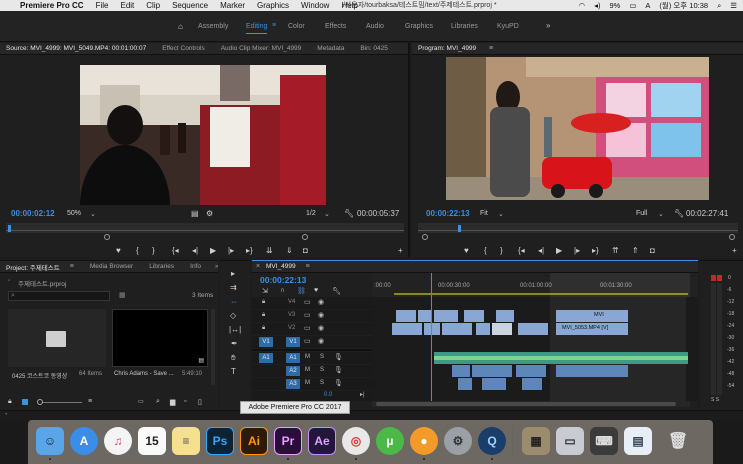 This screenshot has height=464, width=743. Describe the element at coordinates (153, 250) in the screenshot. I see `mark-out-icon: }` at that location.